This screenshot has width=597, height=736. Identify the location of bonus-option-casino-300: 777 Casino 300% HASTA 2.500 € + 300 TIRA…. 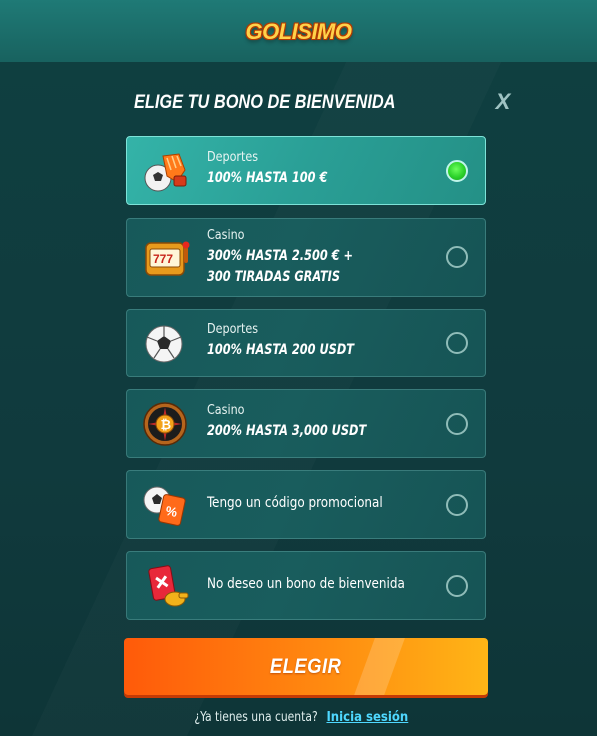
(306, 257).